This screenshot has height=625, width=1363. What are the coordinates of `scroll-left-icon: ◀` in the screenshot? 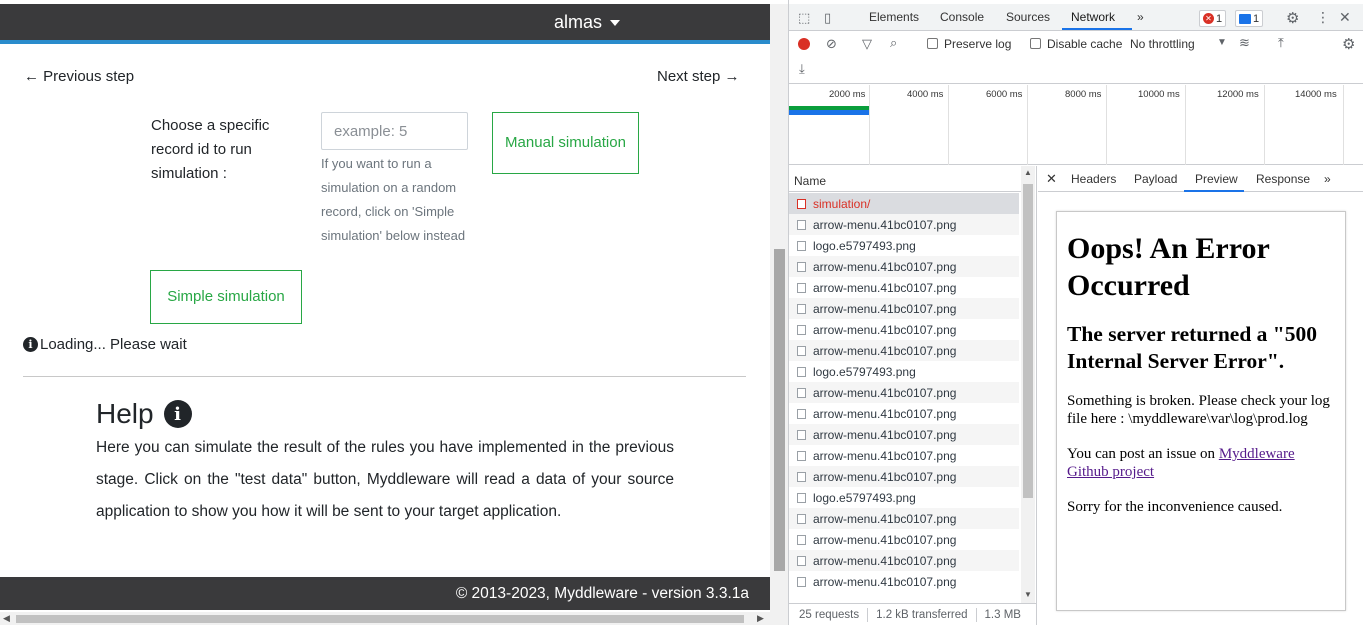 It's located at (6, 618).